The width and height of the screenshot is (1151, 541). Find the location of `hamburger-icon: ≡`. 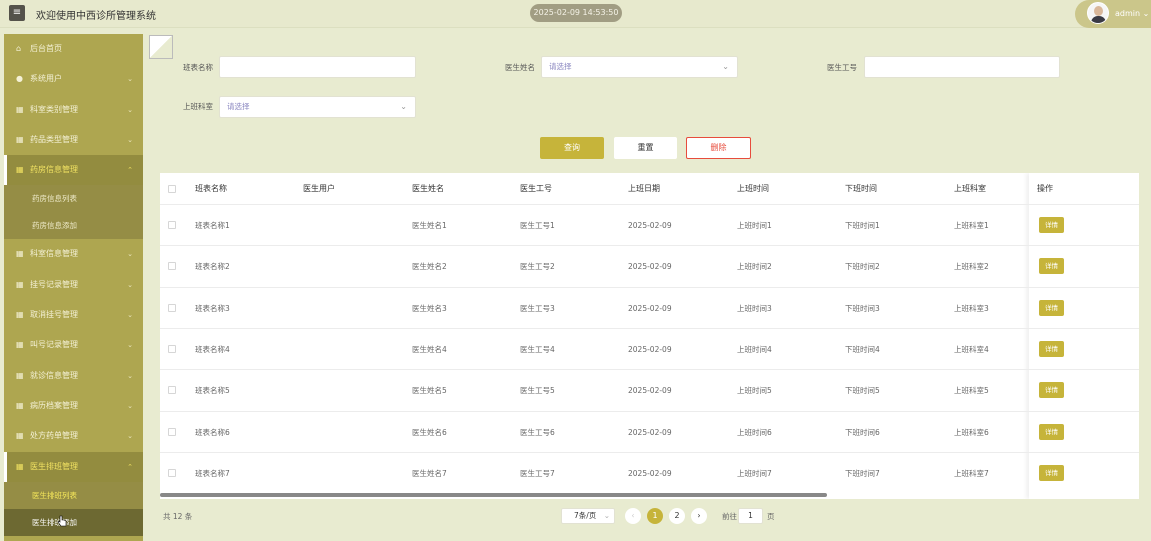

hamburger-icon: ≡ is located at coordinates (17, 13).